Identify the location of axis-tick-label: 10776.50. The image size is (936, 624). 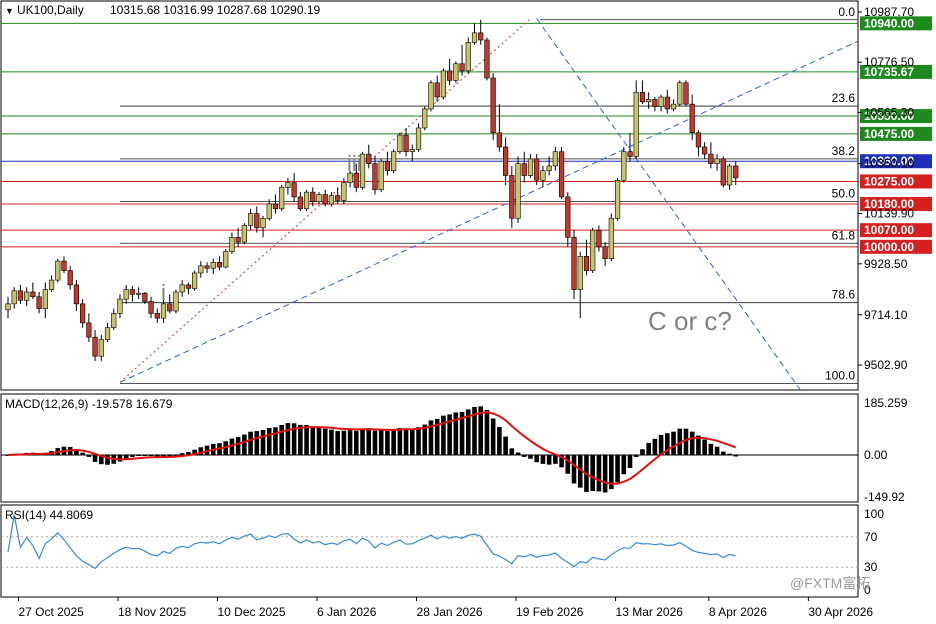
(889, 62).